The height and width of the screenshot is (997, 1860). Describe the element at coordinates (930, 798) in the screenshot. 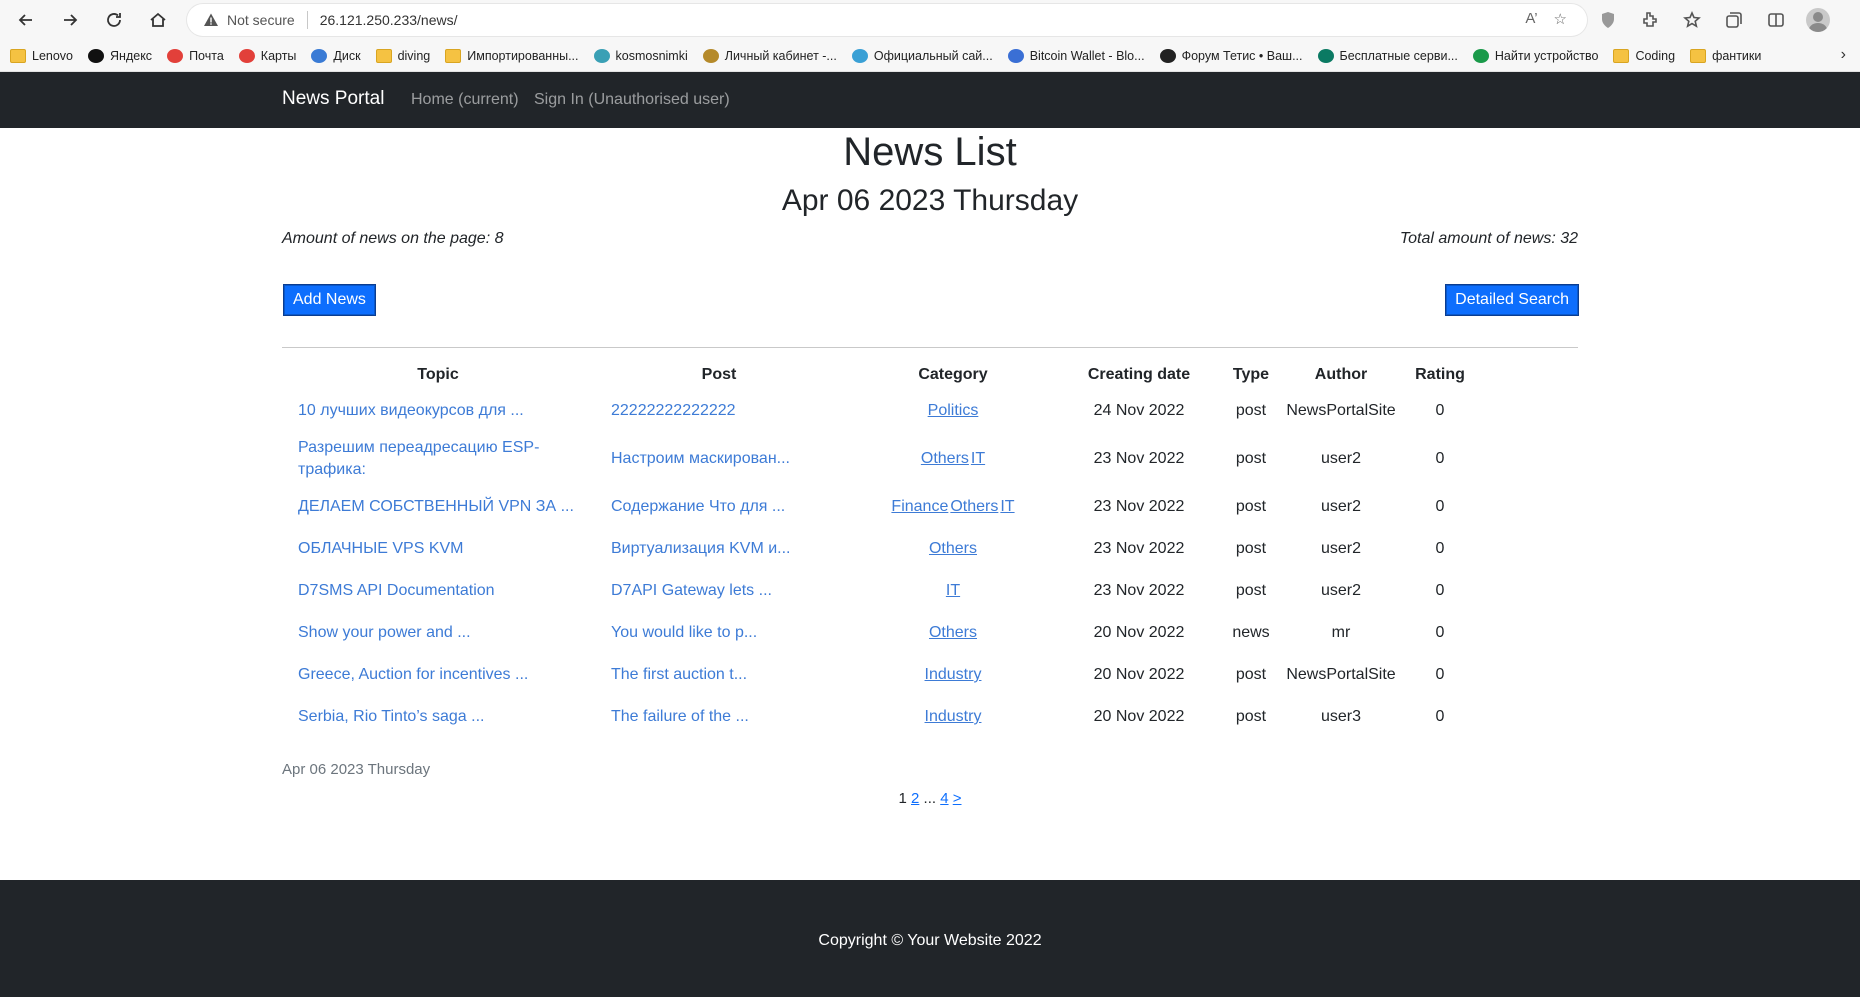

I see `pagination: 1 2 ... 4 >` at that location.